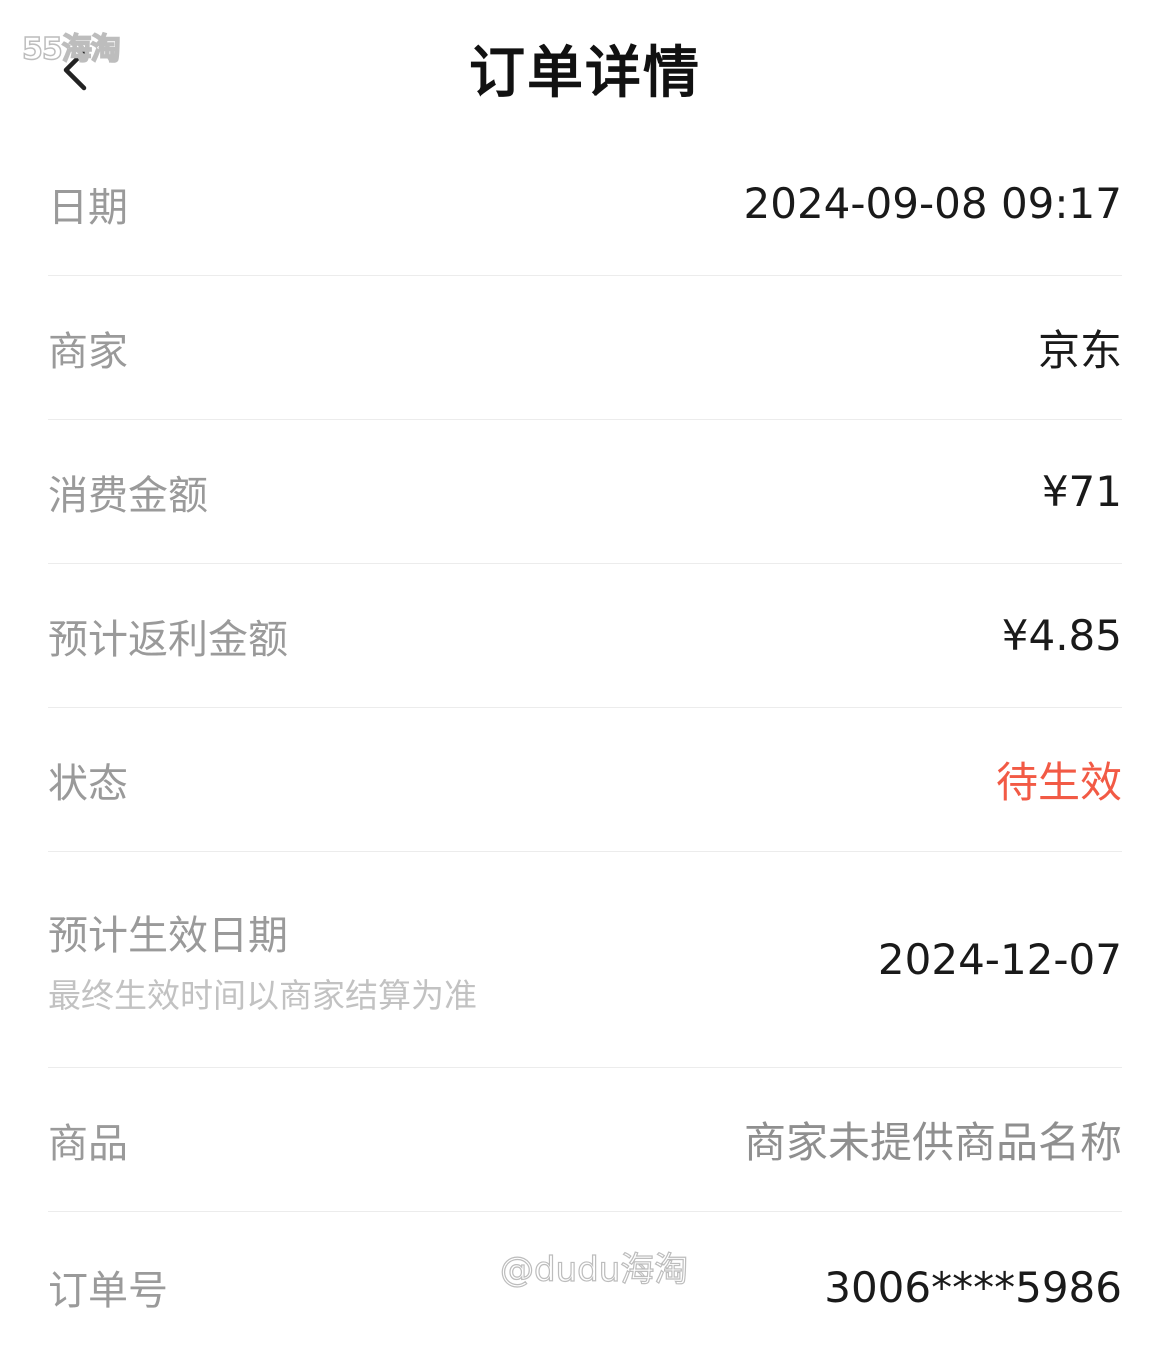  Describe the element at coordinates (1079, 350) in the screenshot. I see `row-value: 京东` at that location.